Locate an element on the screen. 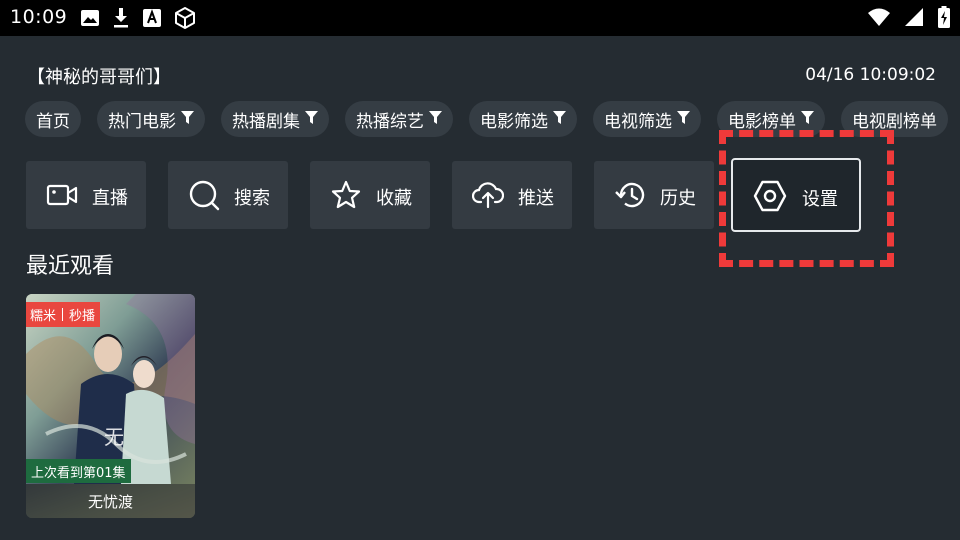  settings-icon is located at coordinates (770, 196).